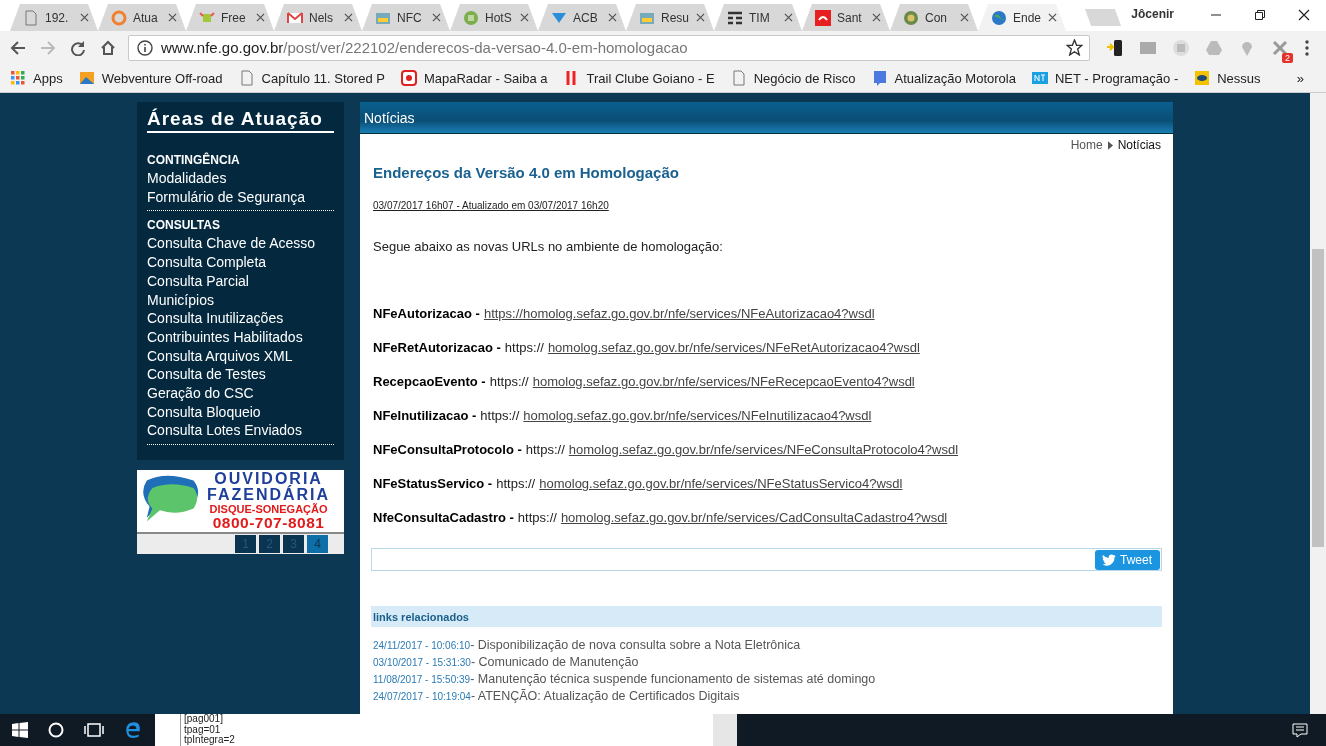 Image resolution: width=1326 pixels, height=746 pixels. What do you see at coordinates (240, 318) in the screenshot?
I see `sidebar-link: Consulta Inutilizações` at bounding box center [240, 318].